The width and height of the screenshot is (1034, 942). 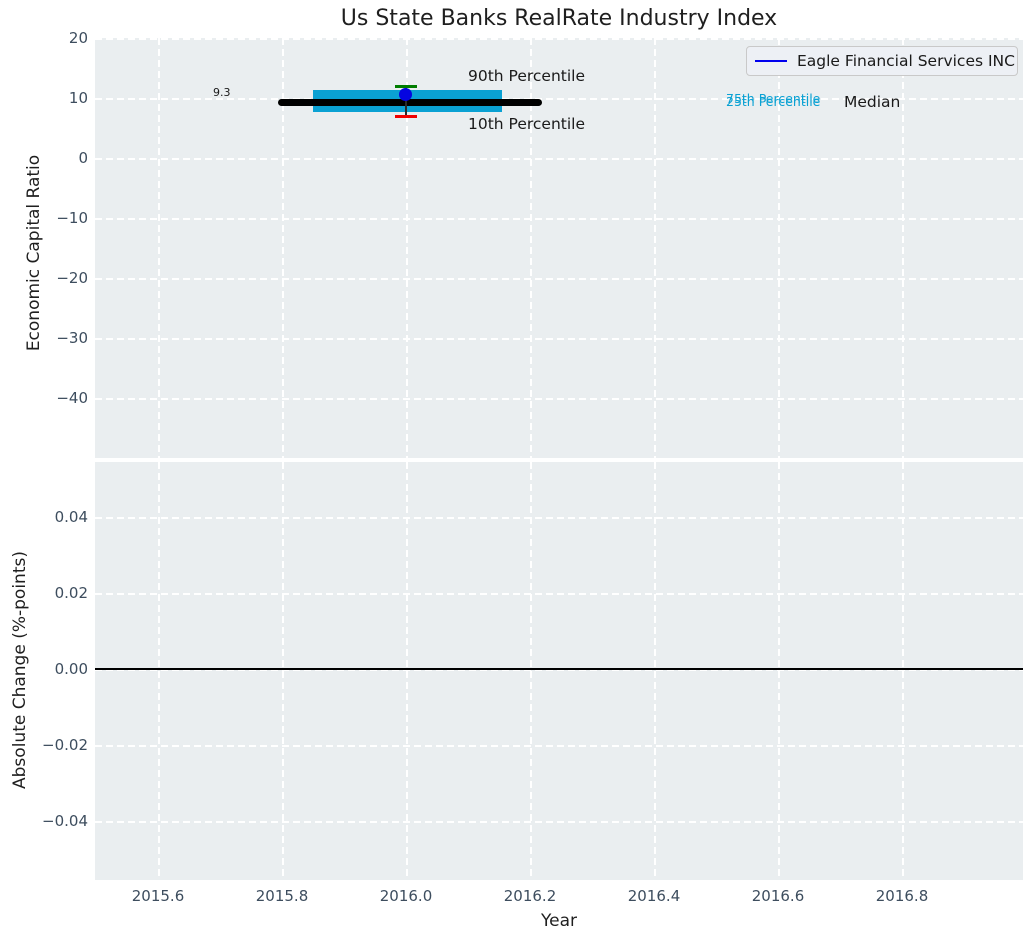 What do you see at coordinates (65, 745) in the screenshot?
I see `y-tick-label: −0.02` at bounding box center [65, 745].